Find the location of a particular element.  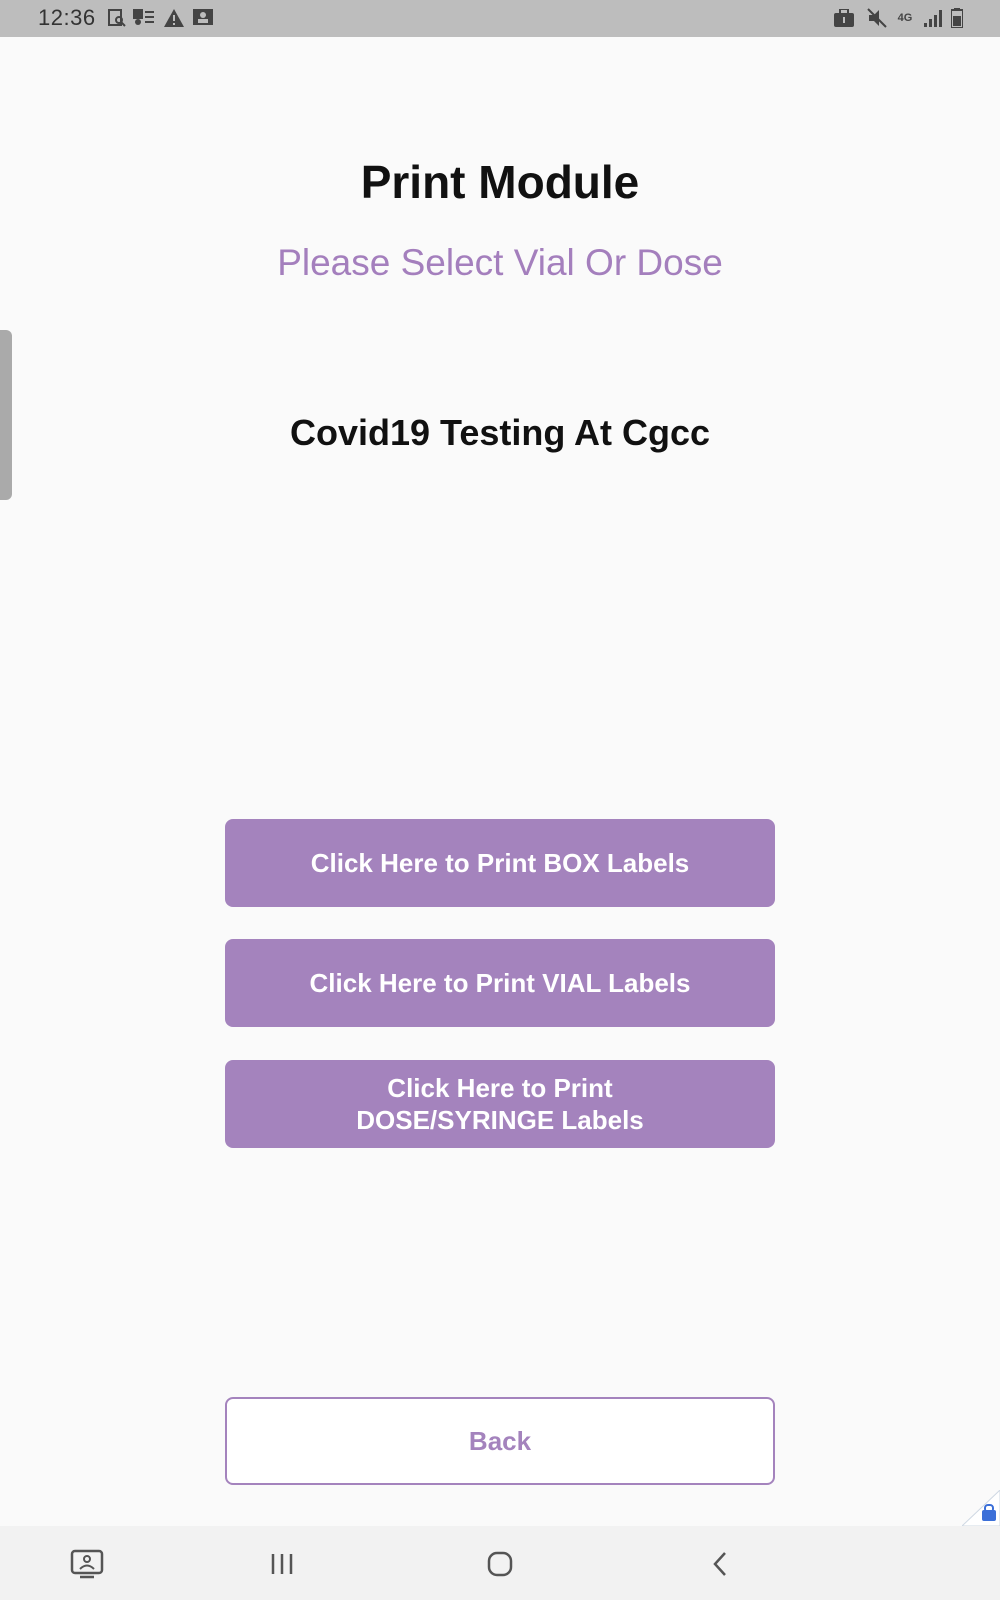

system-nav-bar is located at coordinates (500, 1563).